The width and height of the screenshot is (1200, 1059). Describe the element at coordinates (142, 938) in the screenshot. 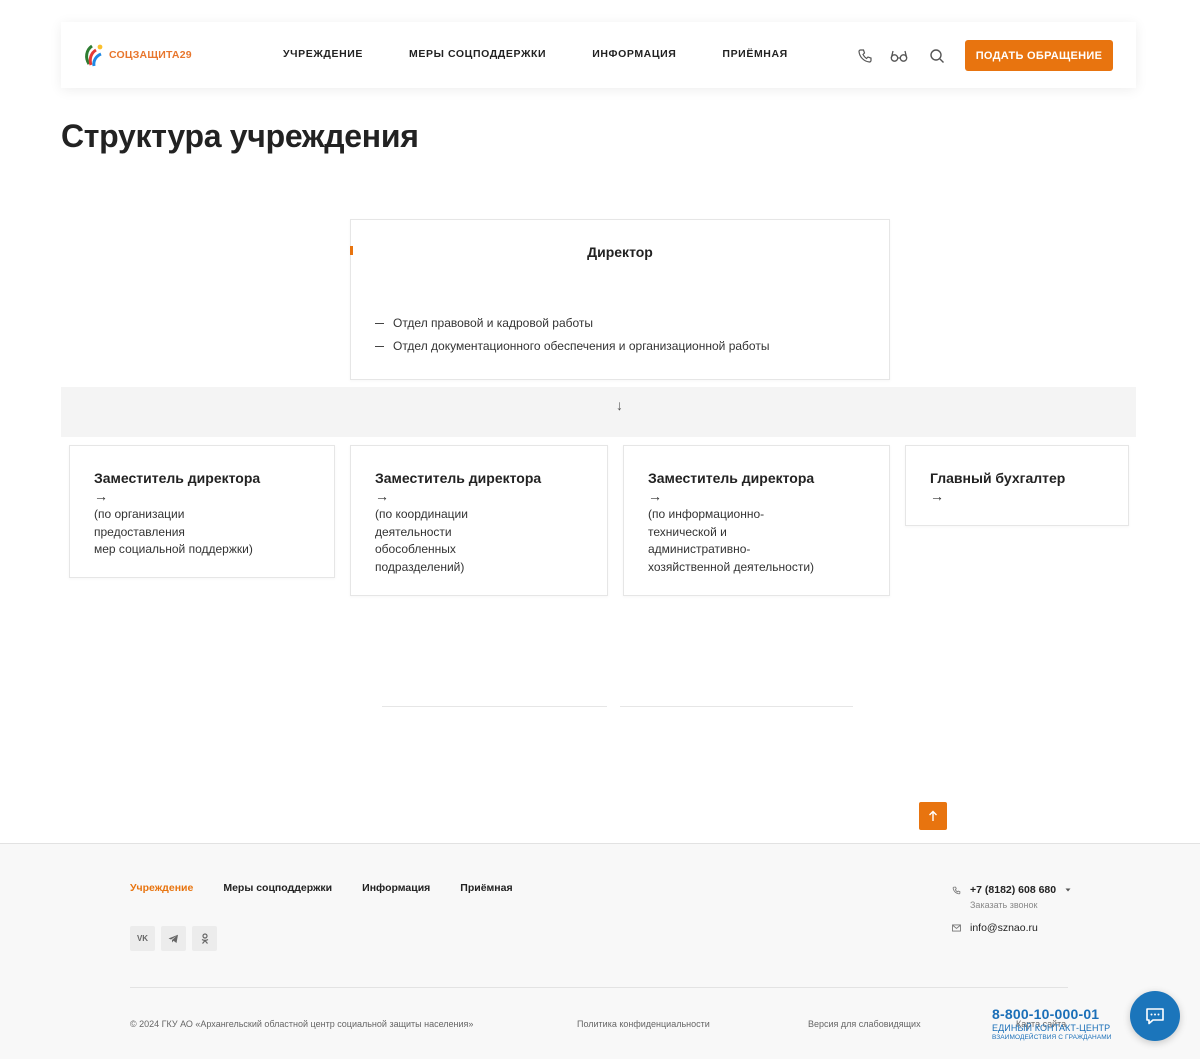

I see `vk-icon: VK` at that location.